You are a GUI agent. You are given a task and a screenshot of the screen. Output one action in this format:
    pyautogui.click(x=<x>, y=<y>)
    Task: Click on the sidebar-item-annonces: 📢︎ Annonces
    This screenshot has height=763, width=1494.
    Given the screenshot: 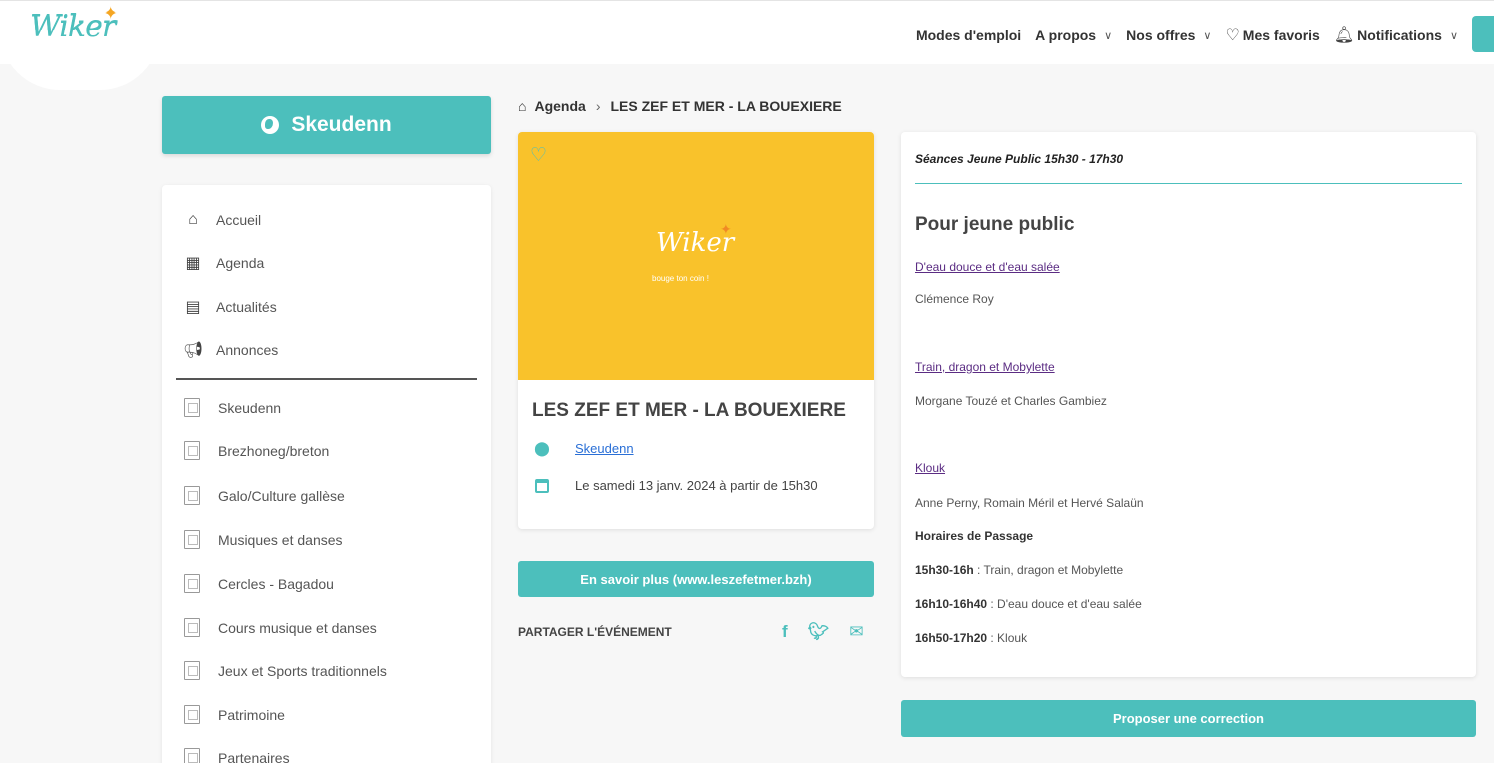 What is the action you would take?
    pyautogui.click(x=230, y=350)
    